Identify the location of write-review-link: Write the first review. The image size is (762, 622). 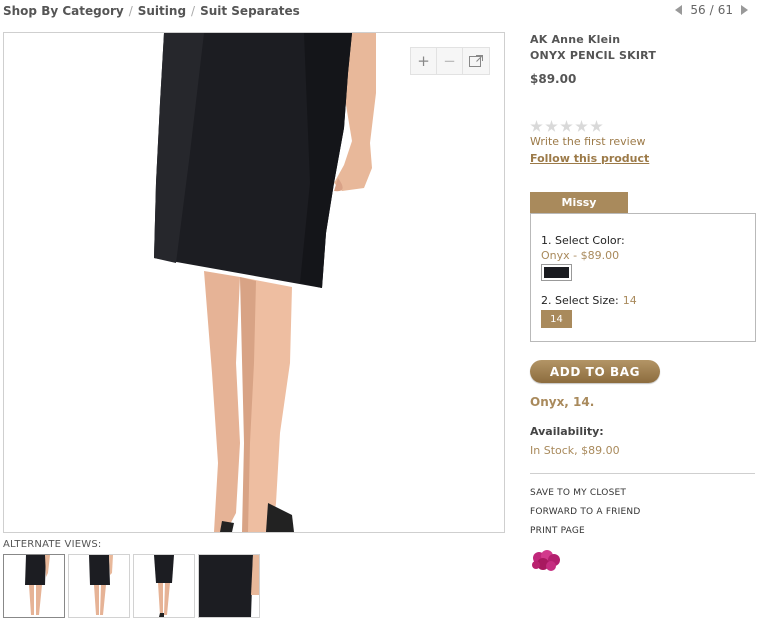
(587, 141).